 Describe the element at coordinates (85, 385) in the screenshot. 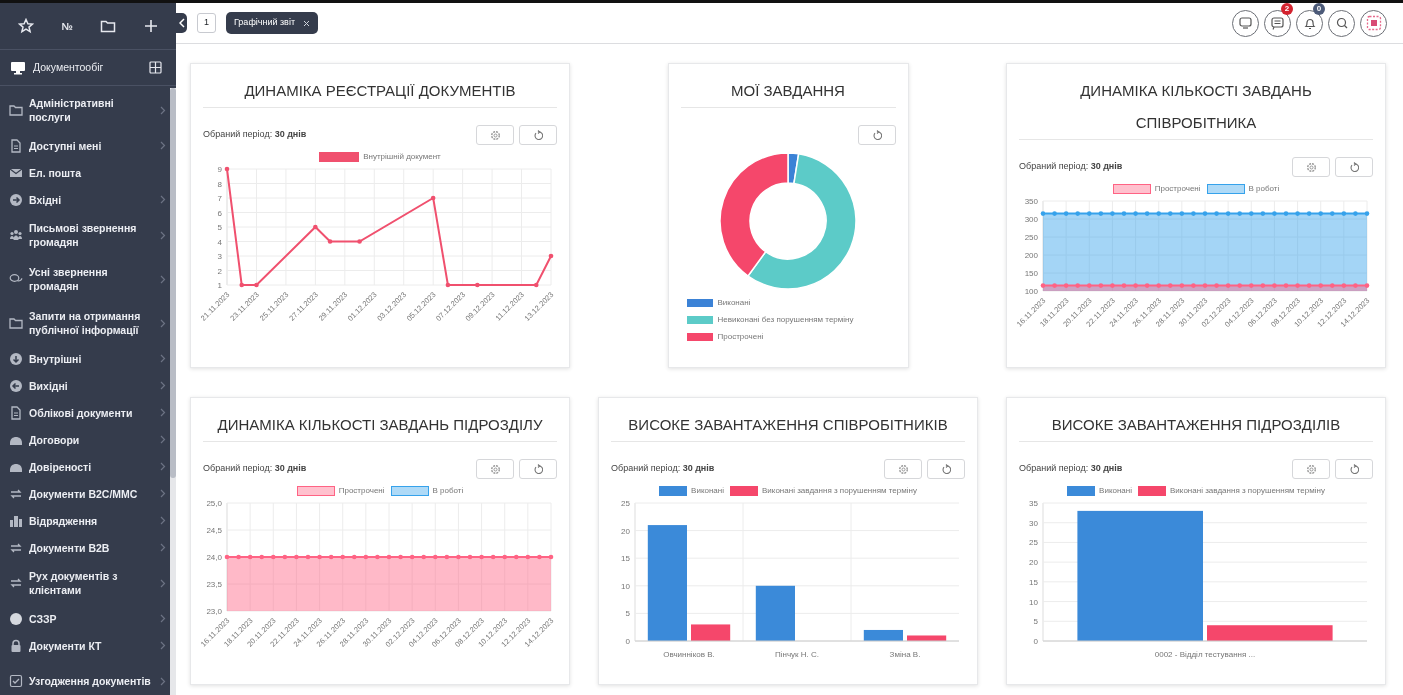

I see `sidebar-item: Вихідні` at that location.